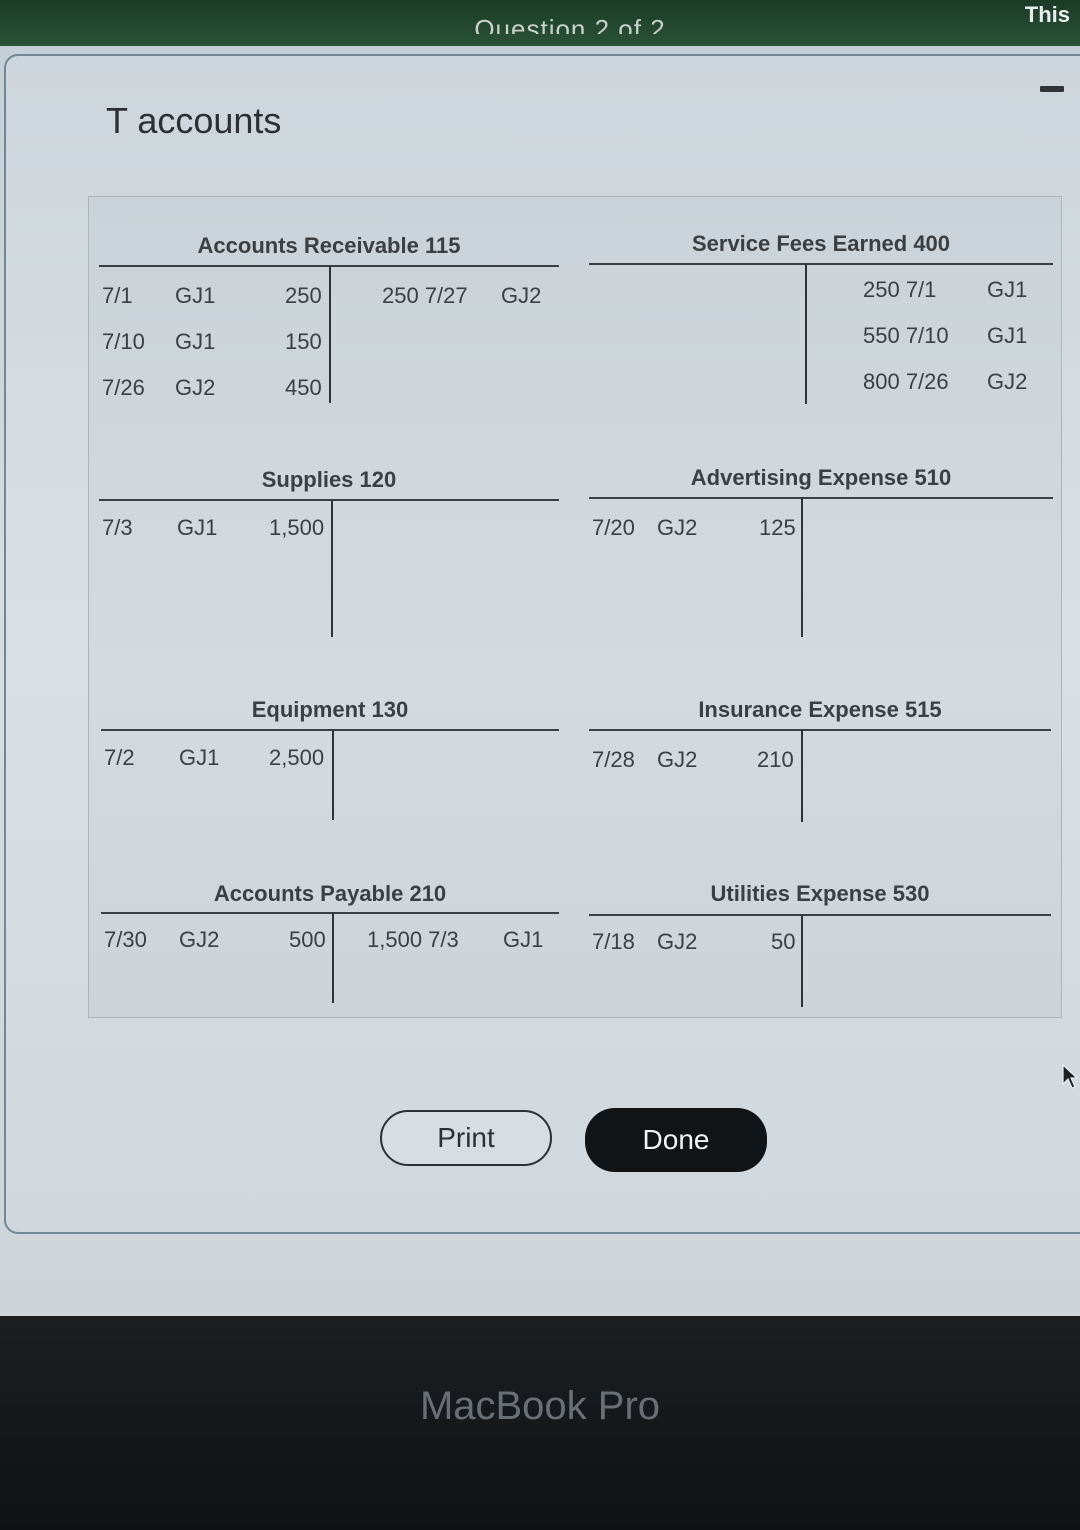 The image size is (1080, 1530). What do you see at coordinates (329, 245) in the screenshot?
I see `account-title: Accounts Receivable 115` at bounding box center [329, 245].